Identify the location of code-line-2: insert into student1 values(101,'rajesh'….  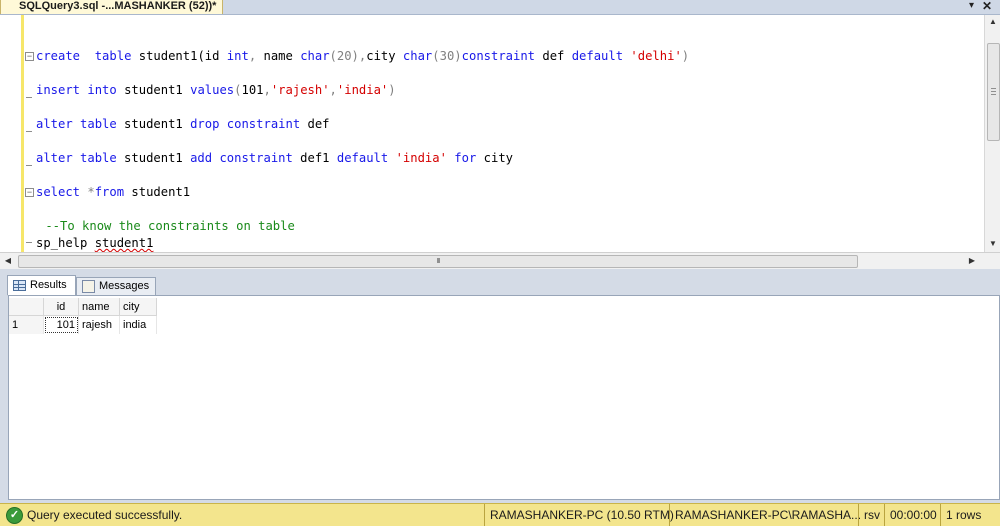
(216, 90).